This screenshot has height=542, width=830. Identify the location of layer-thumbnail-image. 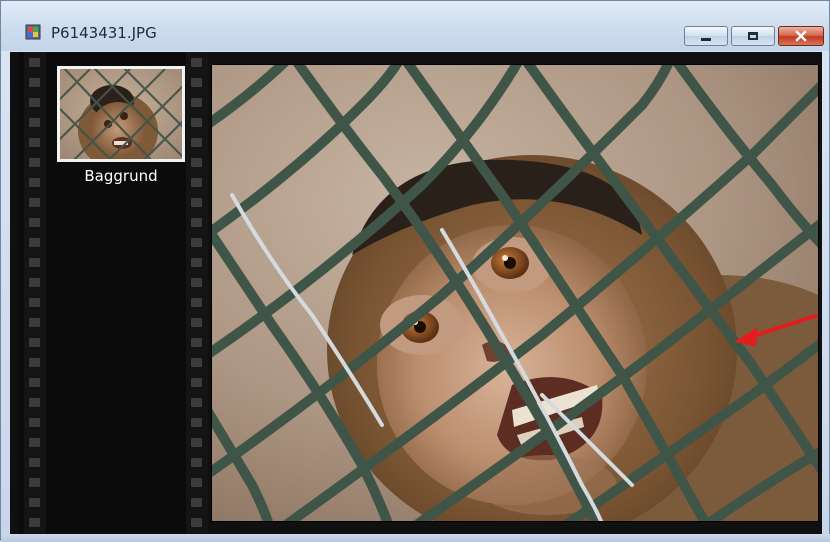
(121, 114).